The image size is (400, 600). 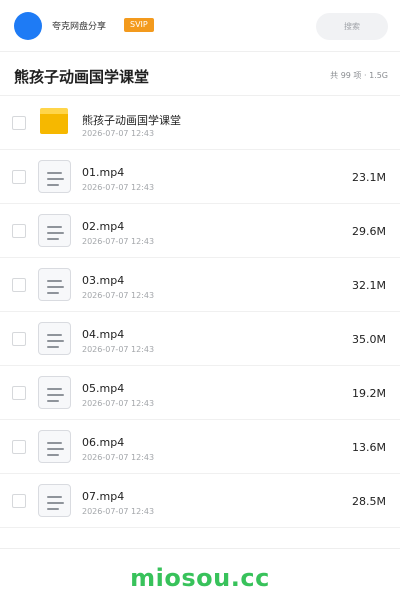 I want to click on item-name: 05.mp4, so click(x=103, y=388).